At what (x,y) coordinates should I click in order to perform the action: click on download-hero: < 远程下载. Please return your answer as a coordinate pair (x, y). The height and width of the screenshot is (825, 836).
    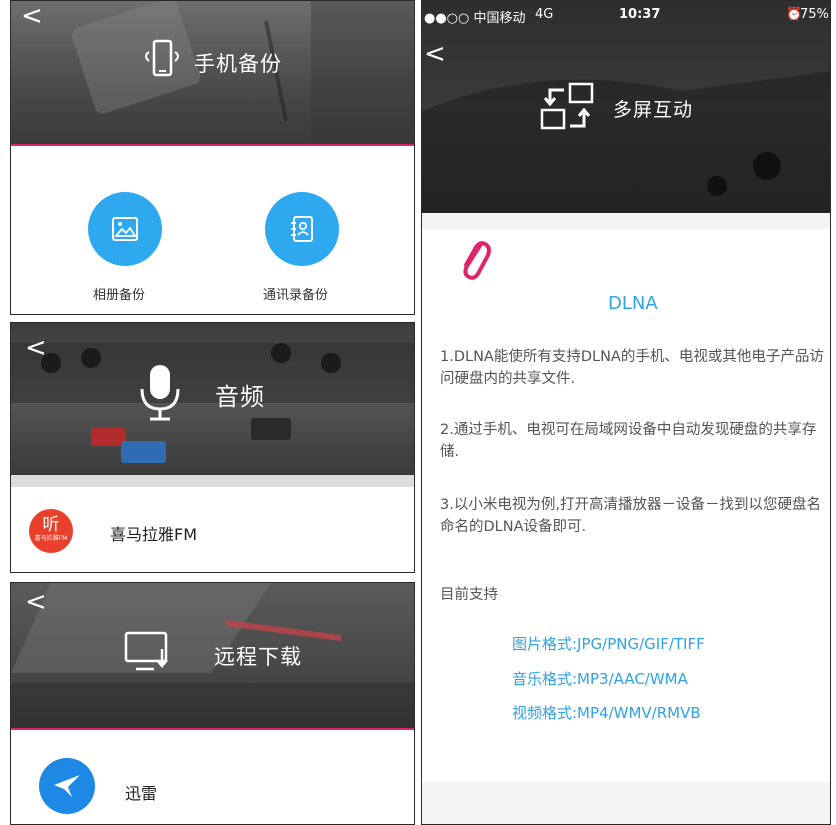
    Looking at the image, I should click on (212, 655).